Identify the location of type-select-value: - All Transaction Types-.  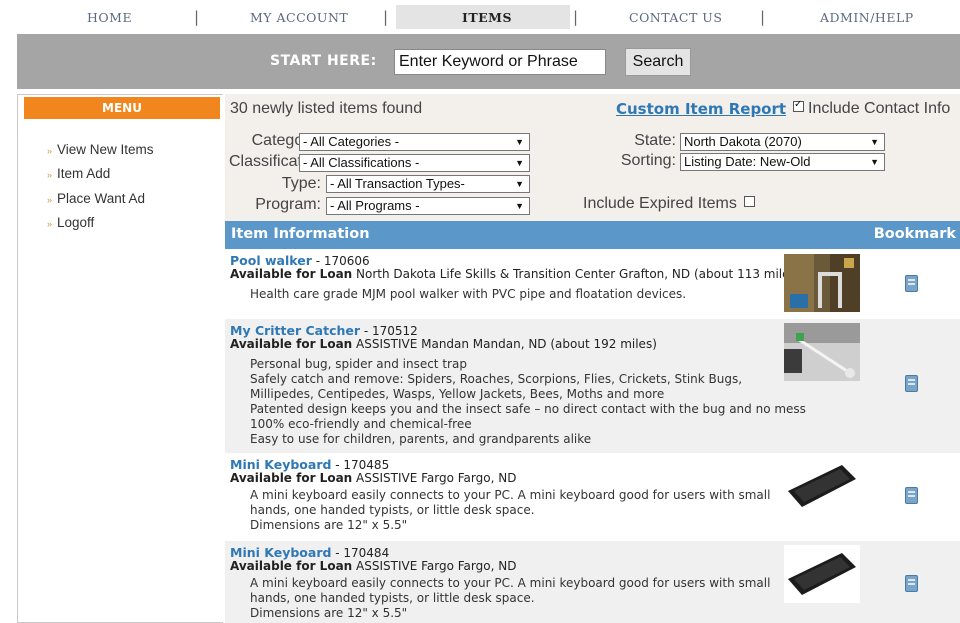
(397, 183).